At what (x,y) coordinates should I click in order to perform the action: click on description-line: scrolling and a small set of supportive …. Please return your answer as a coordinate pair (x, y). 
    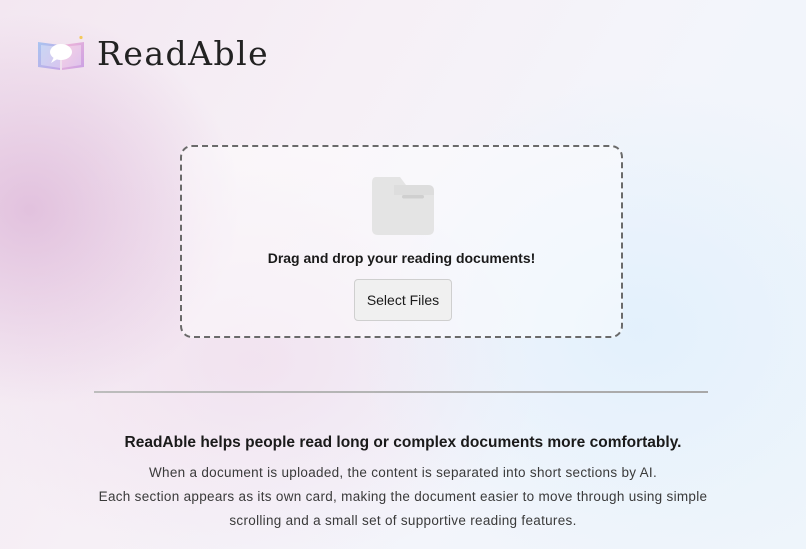
    Looking at the image, I should click on (403, 520).